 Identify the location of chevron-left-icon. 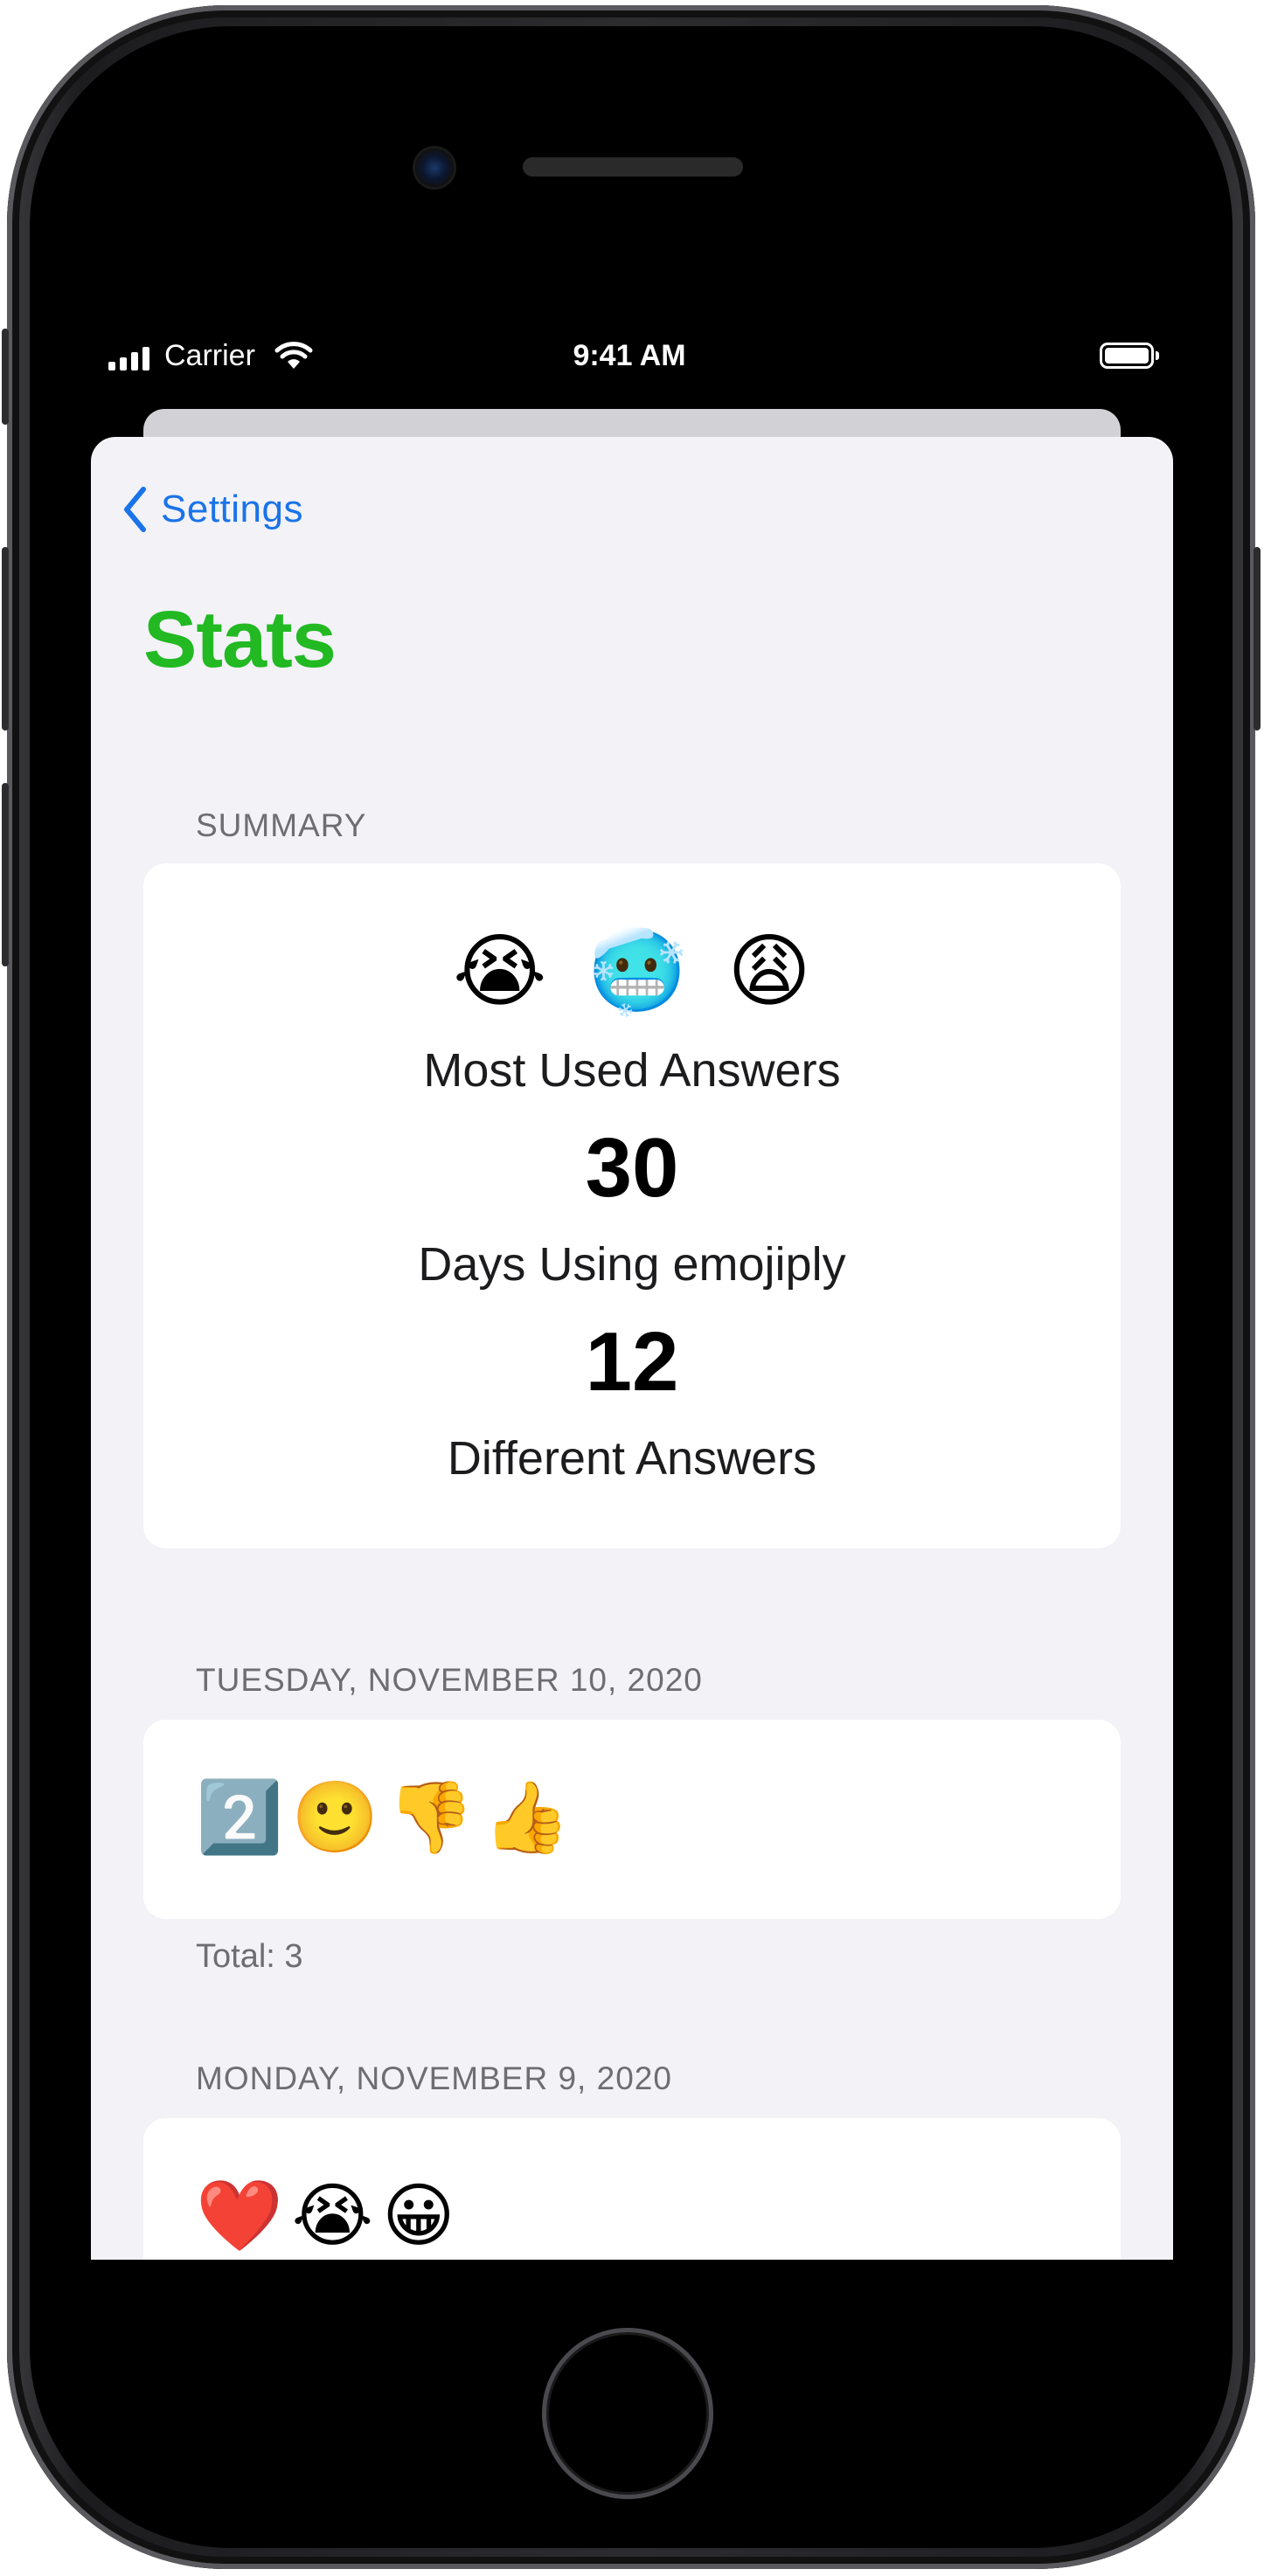
(135, 509).